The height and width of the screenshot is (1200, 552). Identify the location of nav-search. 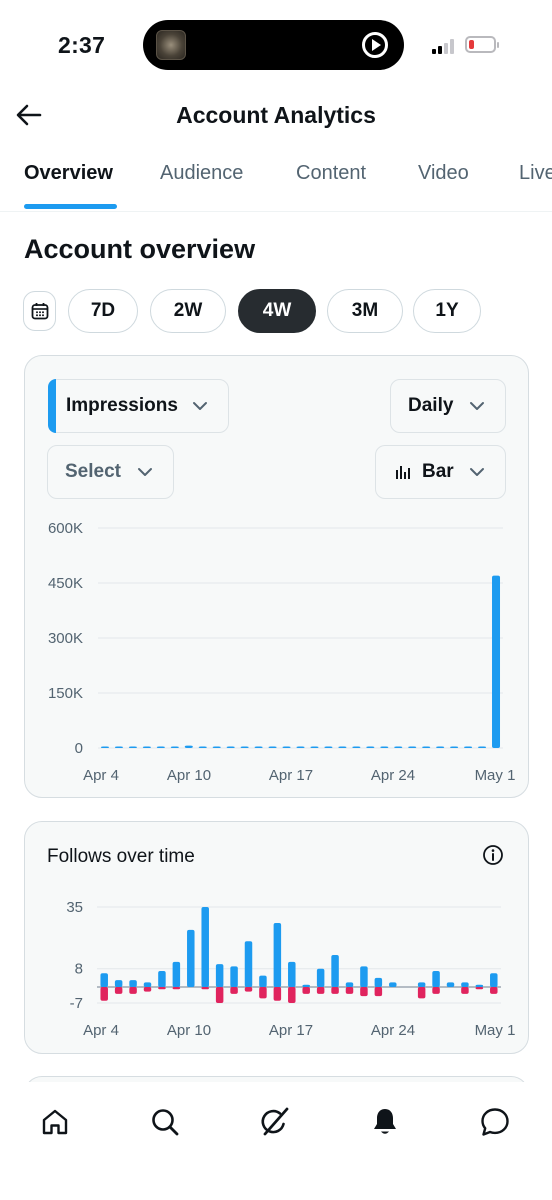
(165, 1122).